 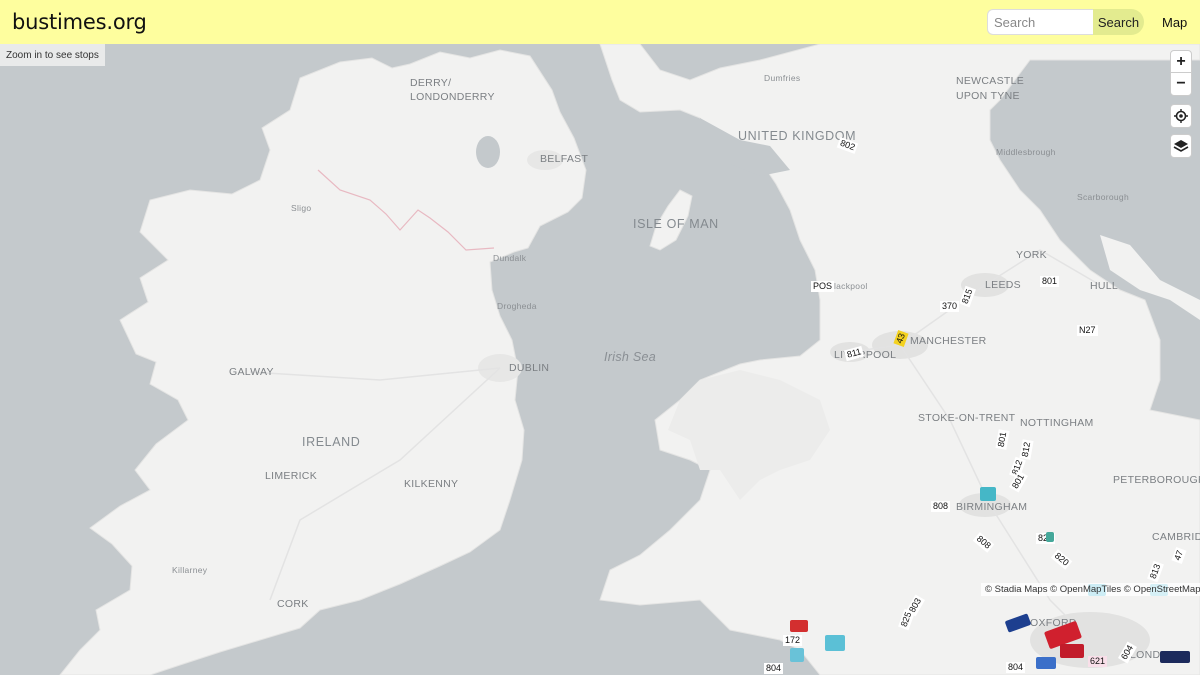 What do you see at coordinates (331, 442) in the screenshot?
I see `place-label: IRELAND` at bounding box center [331, 442].